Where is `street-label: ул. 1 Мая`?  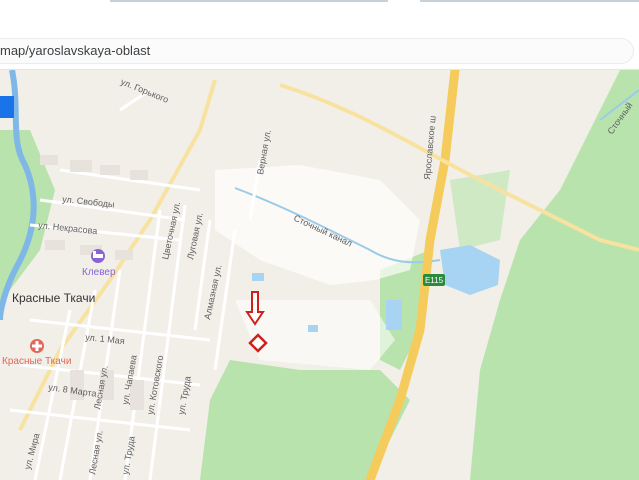 street-label: ул. 1 Мая is located at coordinates (105, 339).